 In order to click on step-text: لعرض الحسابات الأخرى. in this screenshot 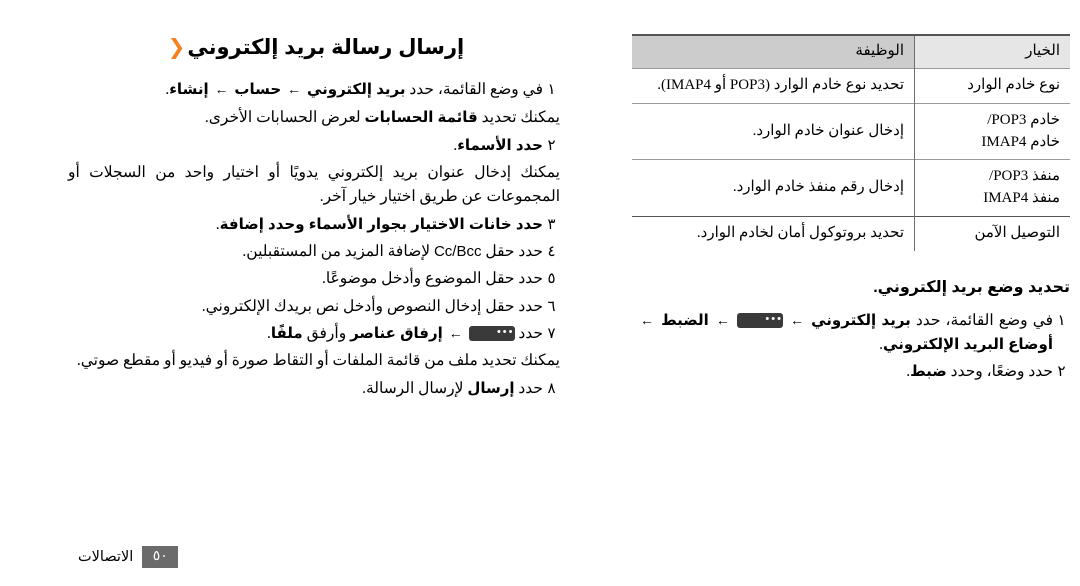, I will do `click(284, 117)`.